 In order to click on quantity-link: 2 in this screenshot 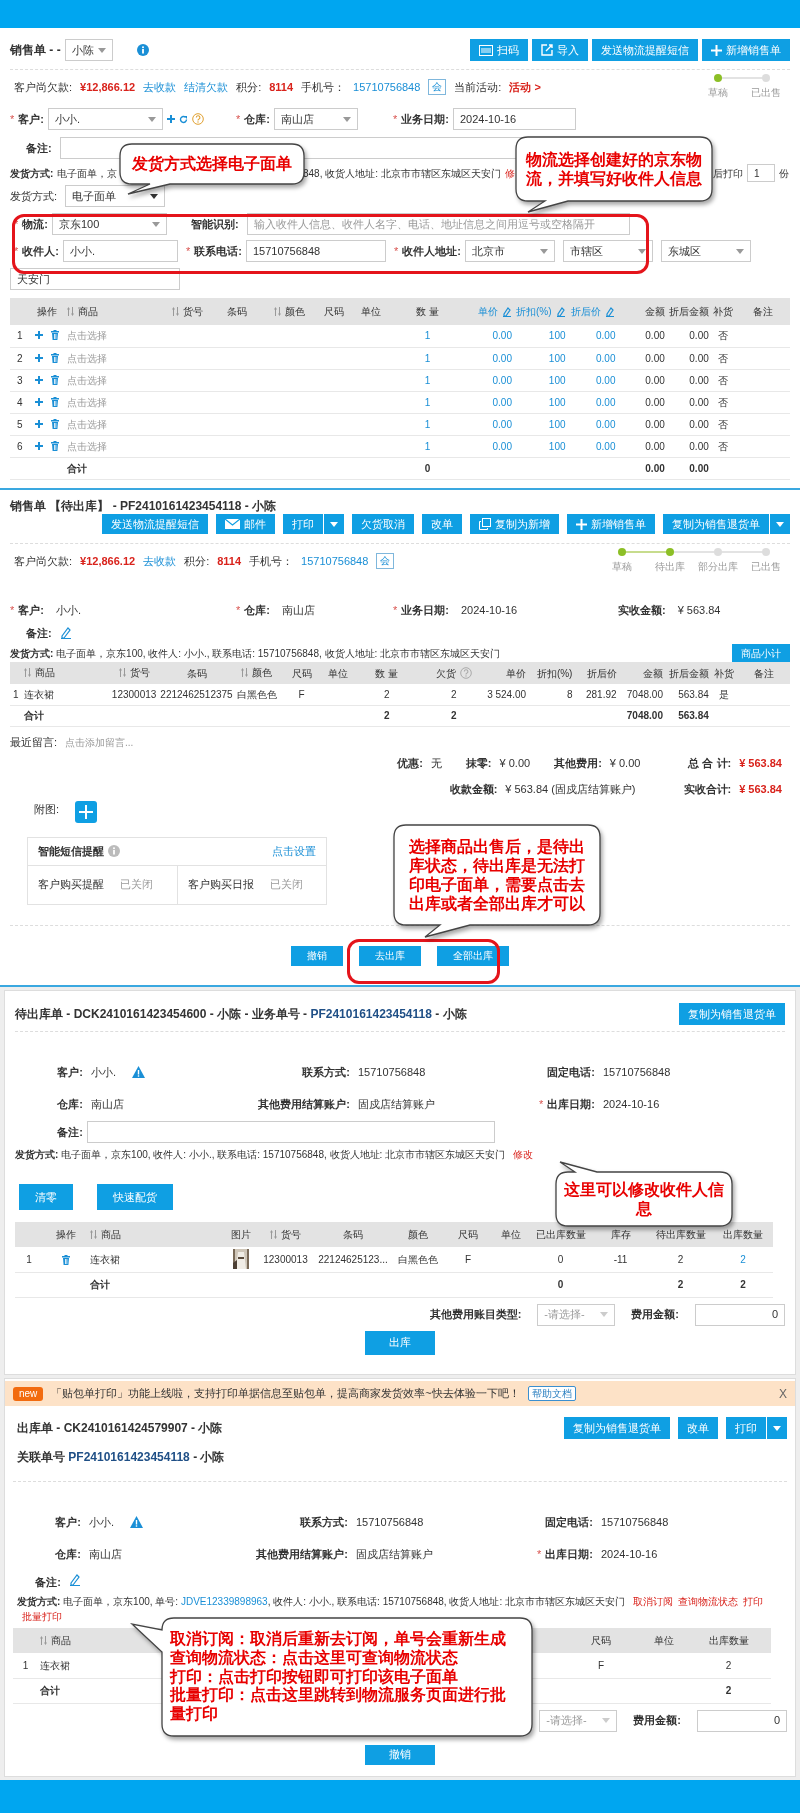, I will do `click(743, 1259)`.